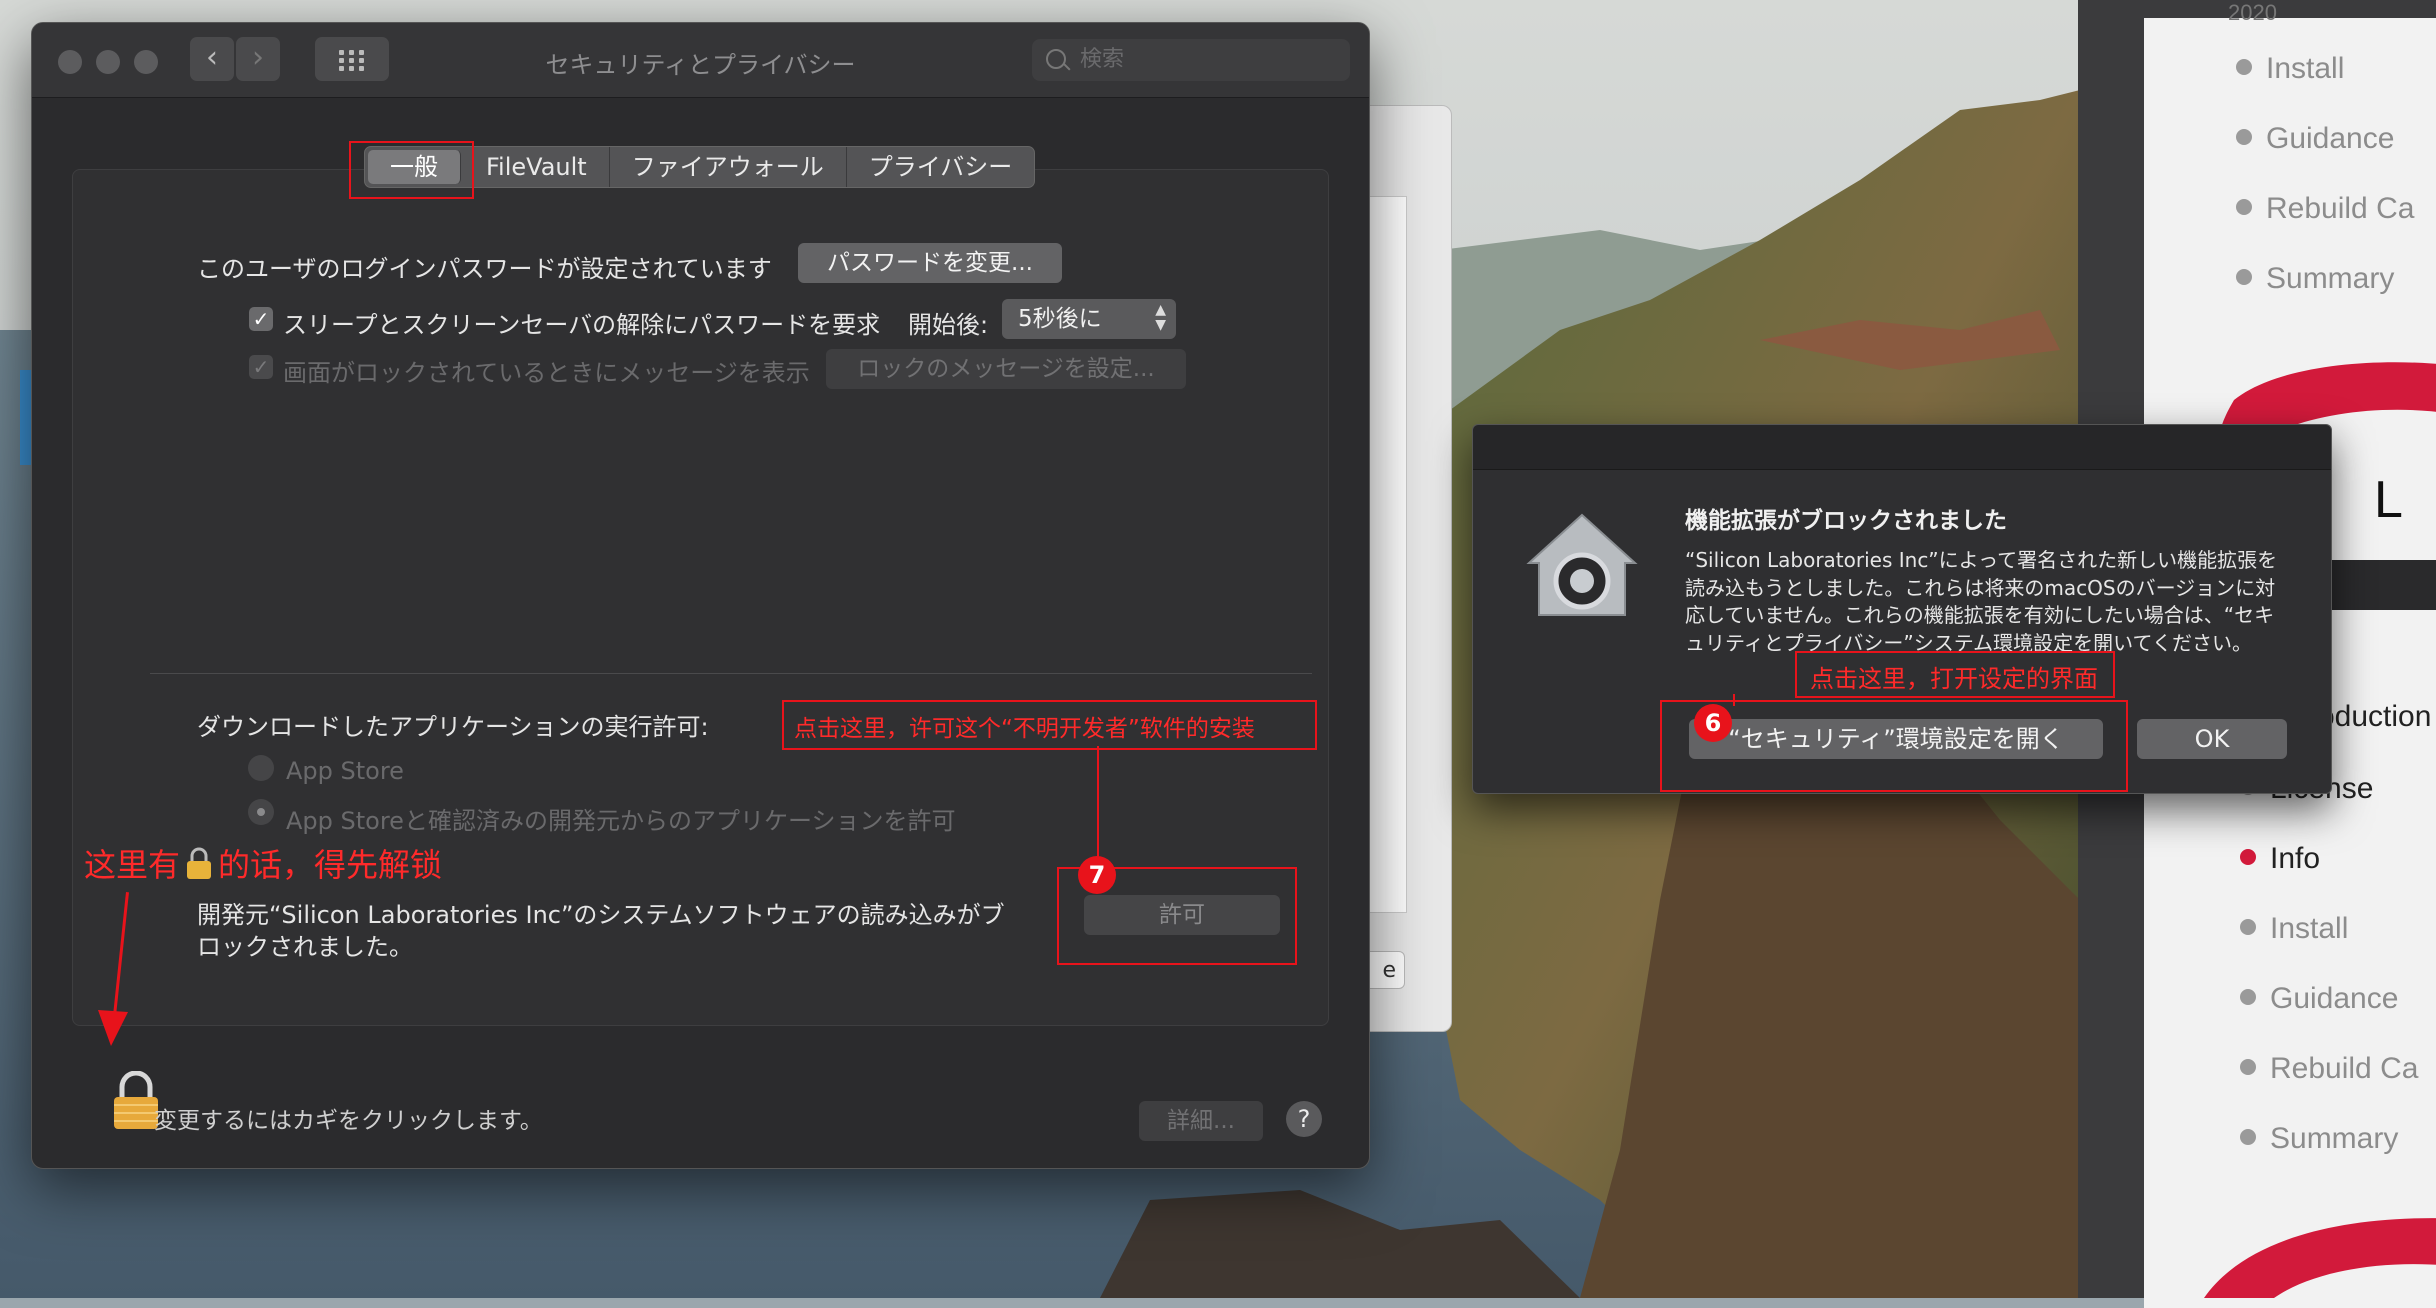 This screenshot has height=1308, width=2436. I want to click on annotation-note-open-prefs: 点击这里，打开设定的界面, so click(1954, 679).